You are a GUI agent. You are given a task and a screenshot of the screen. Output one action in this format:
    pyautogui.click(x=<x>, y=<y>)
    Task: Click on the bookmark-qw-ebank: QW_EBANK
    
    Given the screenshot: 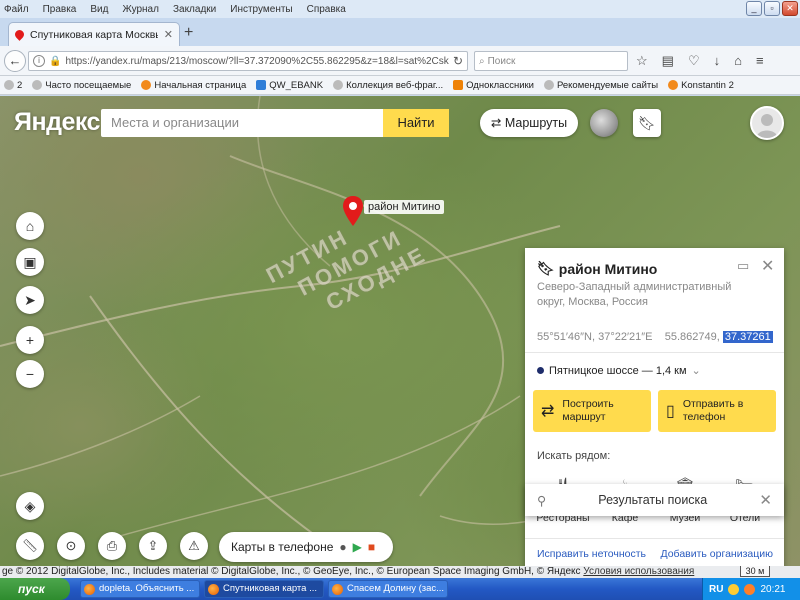 What is the action you would take?
    pyautogui.click(x=289, y=85)
    